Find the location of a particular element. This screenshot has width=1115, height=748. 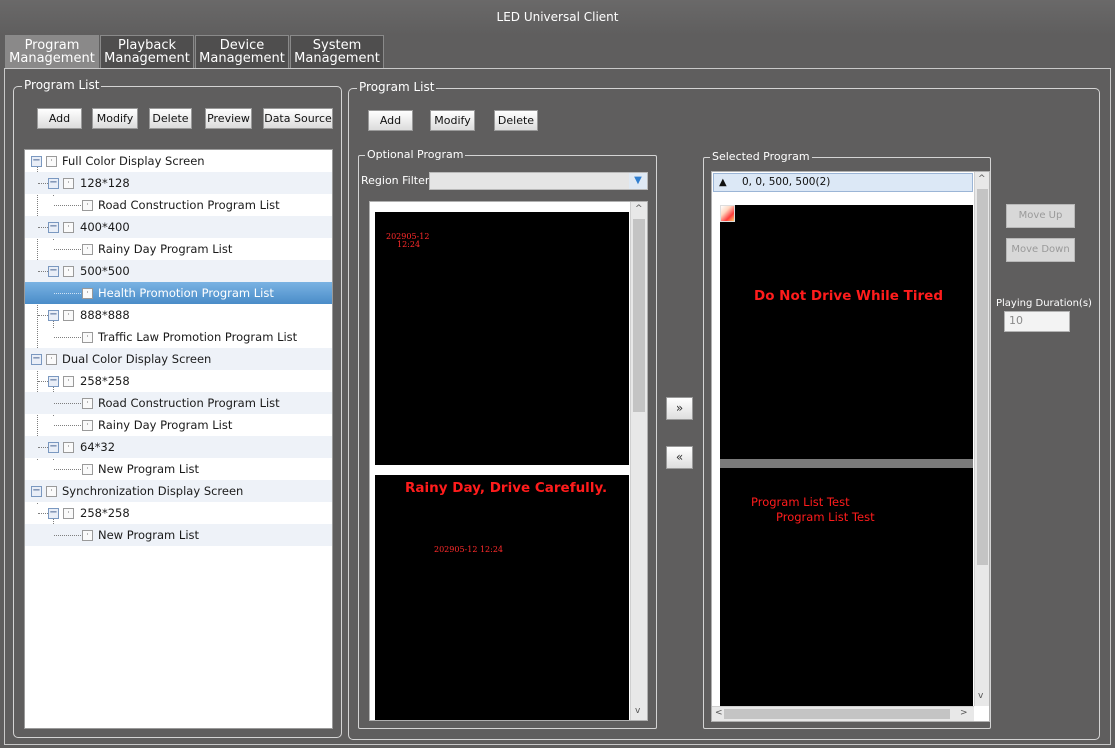

data-source-button: Data Source is located at coordinates (298, 118).